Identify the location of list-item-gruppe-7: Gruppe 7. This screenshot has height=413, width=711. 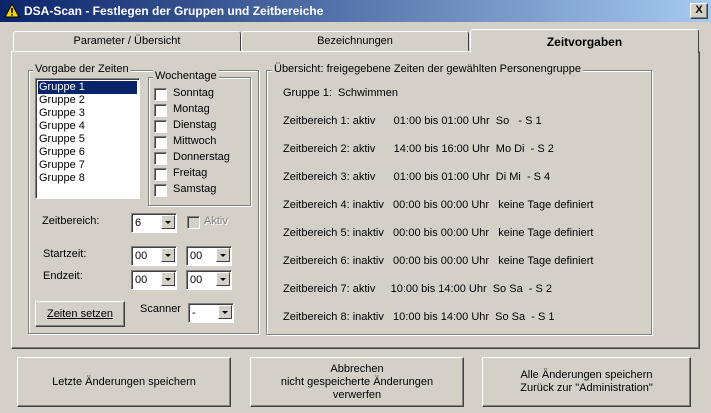
(87, 165).